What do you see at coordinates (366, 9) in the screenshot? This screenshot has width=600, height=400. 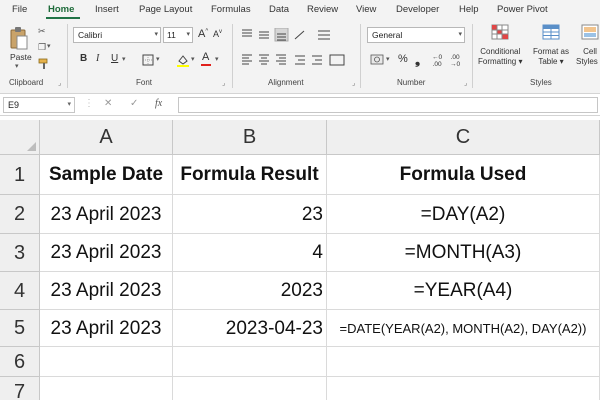 I see `tab-view: View` at bounding box center [366, 9].